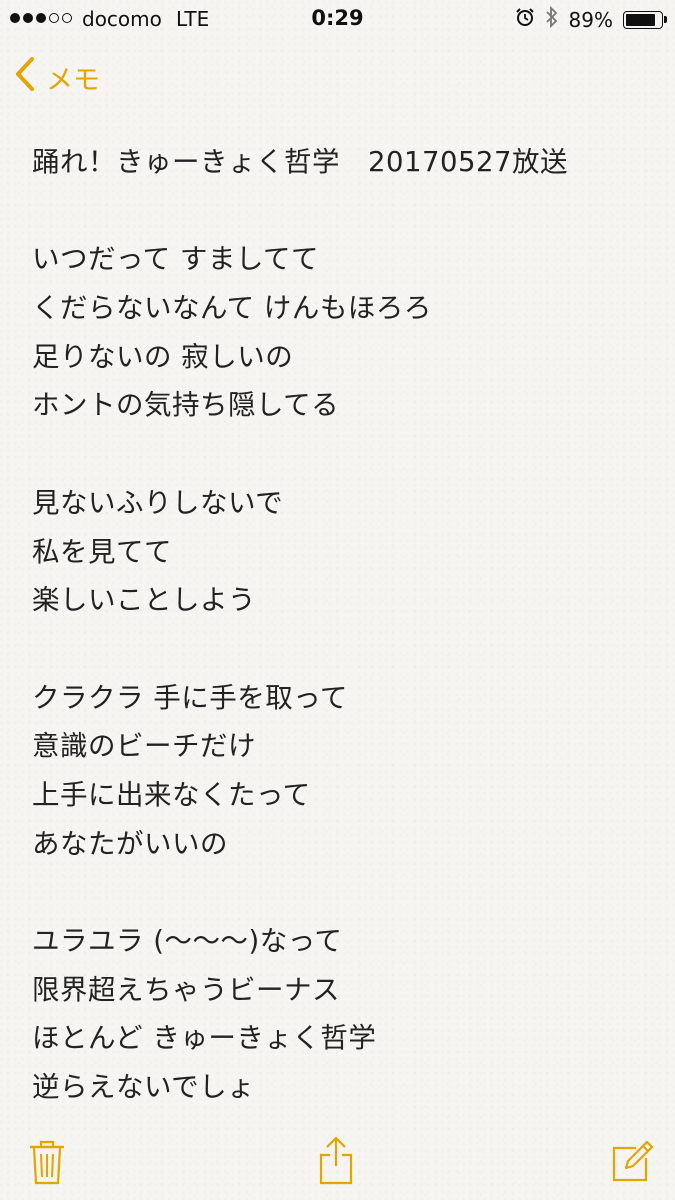 Image resolution: width=675 pixels, height=1200 pixels. I want to click on note-line: 上手に出来なくたって, so click(171, 794).